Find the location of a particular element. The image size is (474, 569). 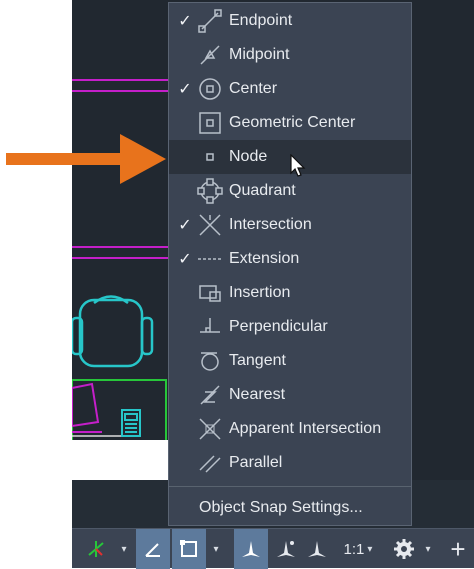

menu-item-midpoint: Midpoint is located at coordinates (290, 55).